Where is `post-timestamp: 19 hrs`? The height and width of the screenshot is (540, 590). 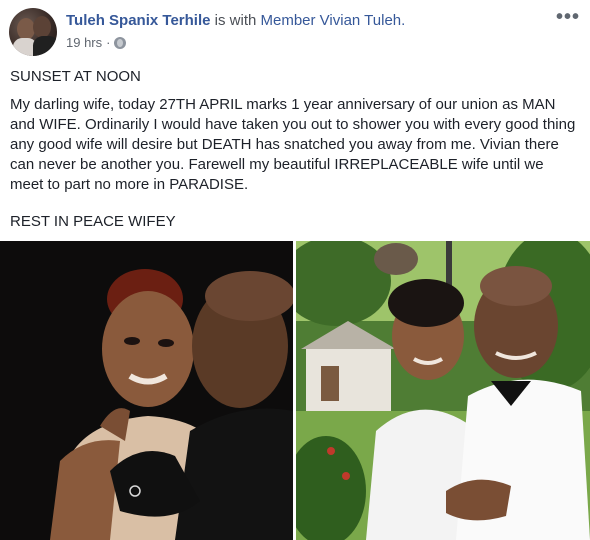
post-timestamp: 19 hrs is located at coordinates (84, 42).